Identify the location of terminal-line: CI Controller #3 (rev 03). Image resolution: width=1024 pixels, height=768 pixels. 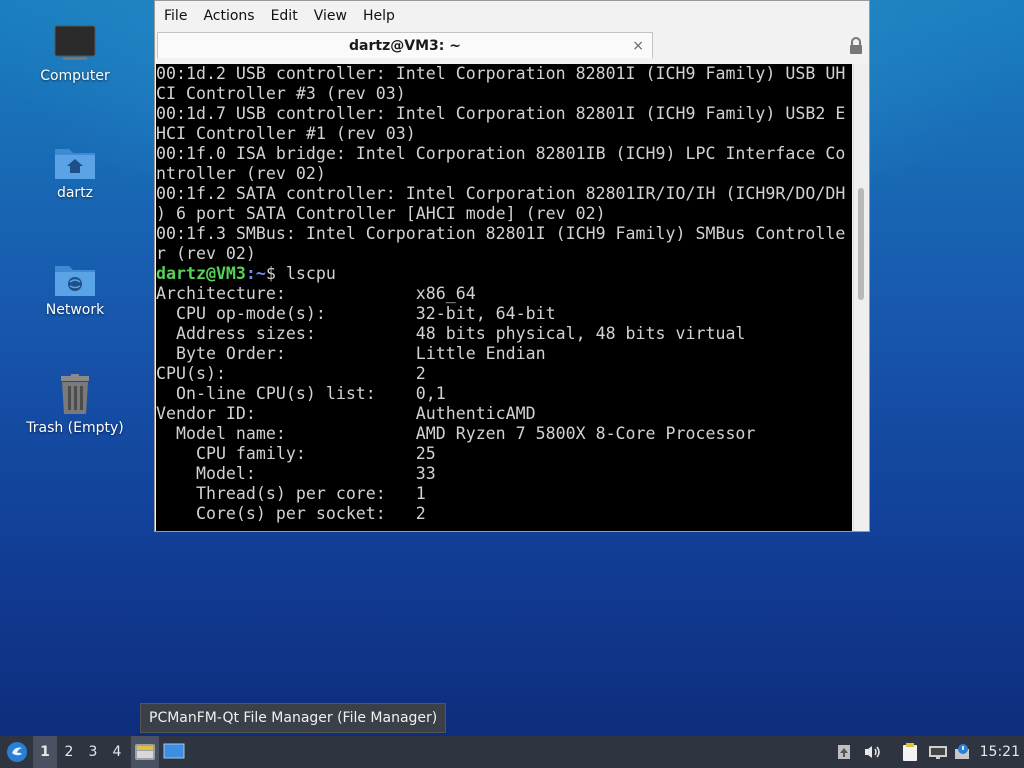
(281, 93).